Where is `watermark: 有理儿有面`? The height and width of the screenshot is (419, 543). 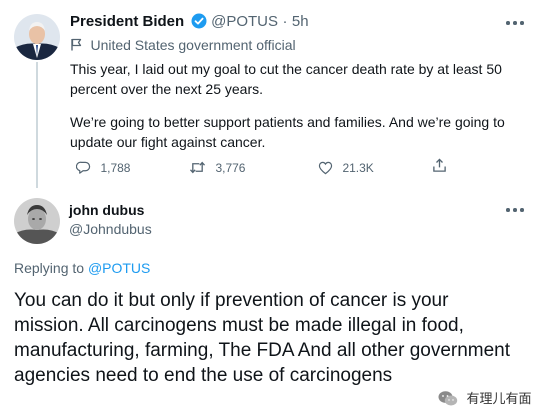
watermark: 有理儿有面 is located at coordinates (484, 400).